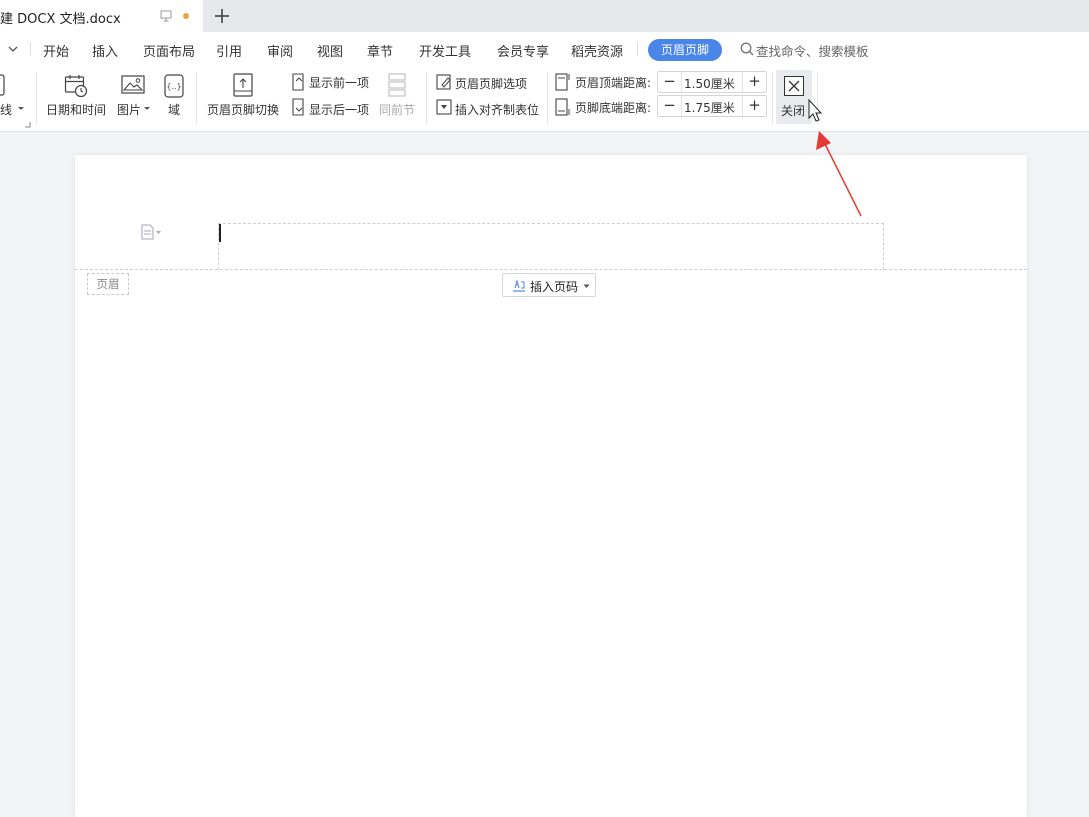 The height and width of the screenshot is (817, 1089). I want to click on menu-section: 章节, so click(380, 50).